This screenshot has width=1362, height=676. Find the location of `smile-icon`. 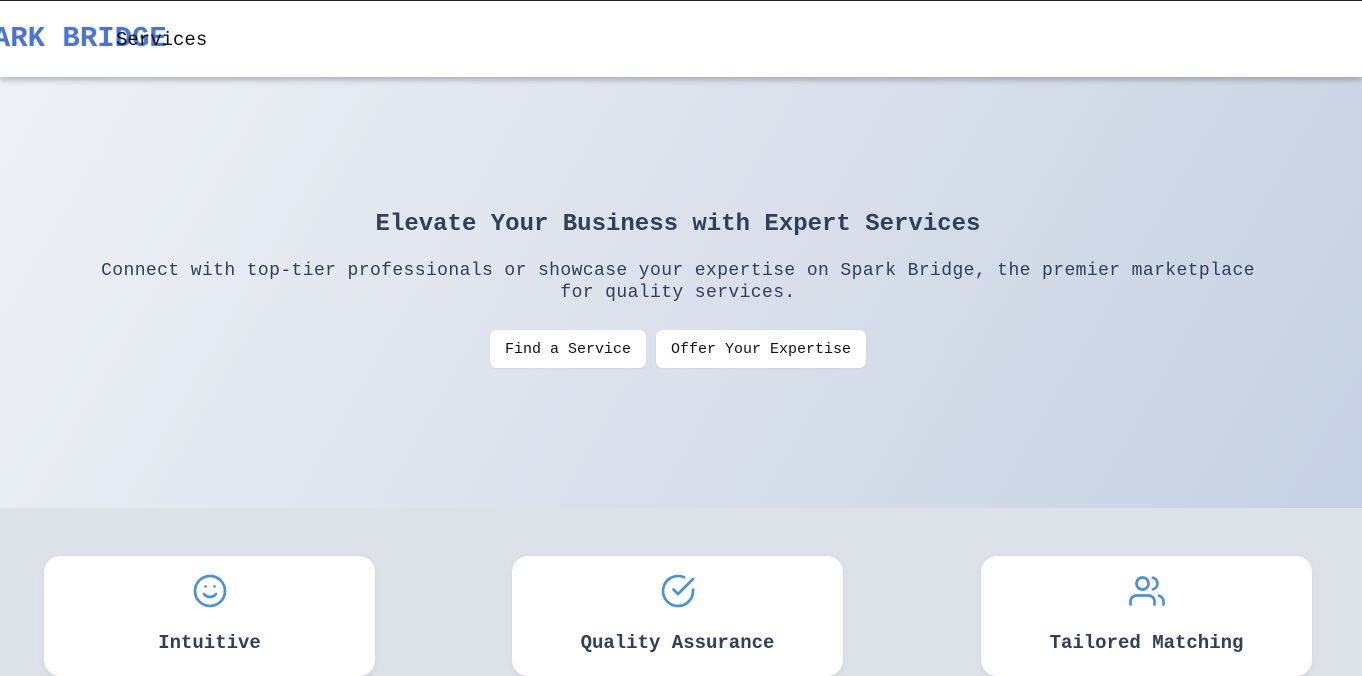

smile-icon is located at coordinates (210, 591).